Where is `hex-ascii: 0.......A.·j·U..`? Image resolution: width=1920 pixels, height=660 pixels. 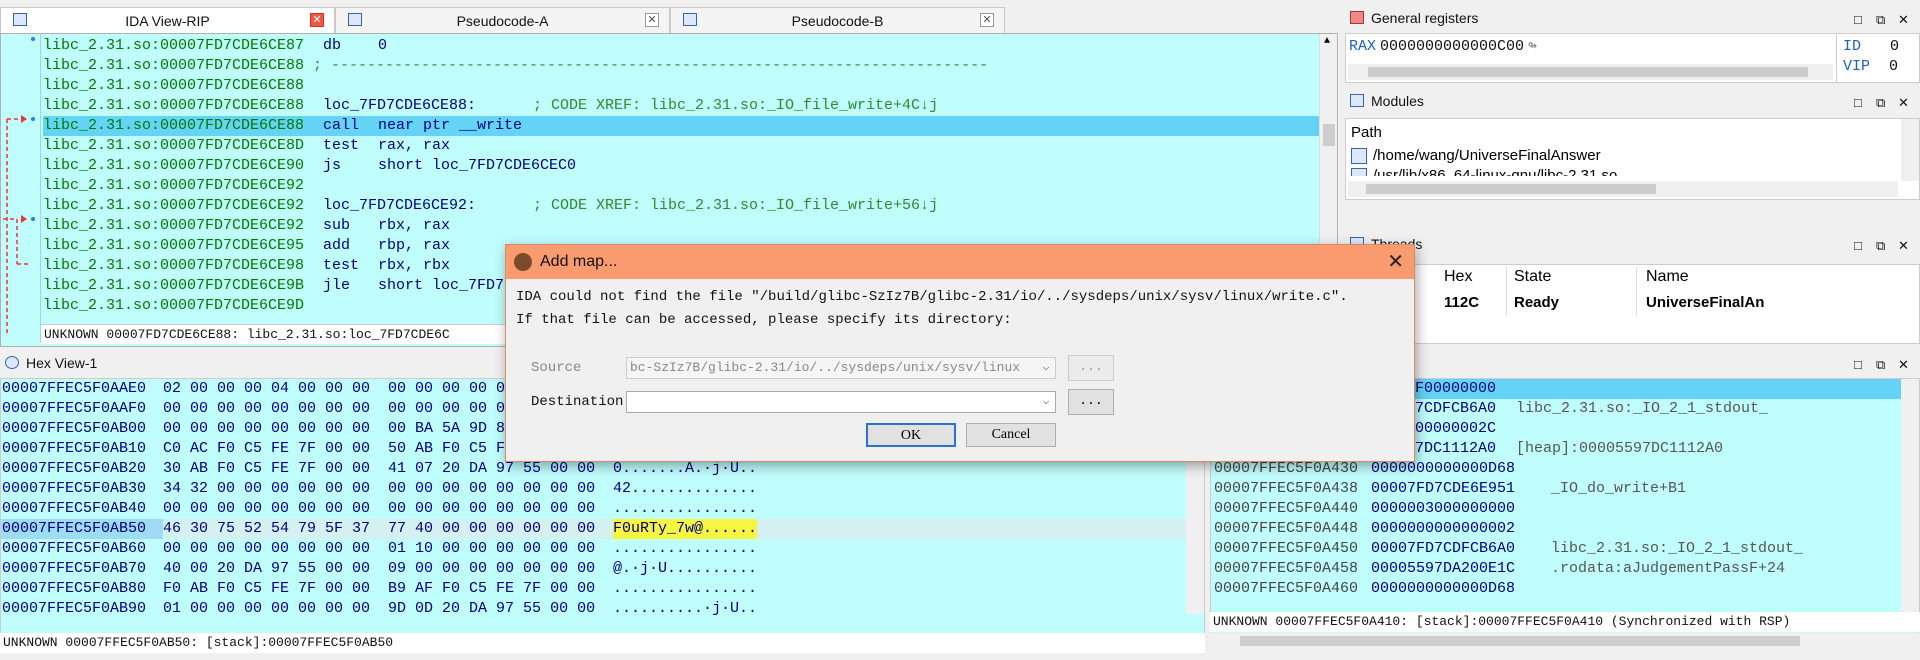
hex-ascii: 0.......A.·j·U.. is located at coordinates (685, 469).